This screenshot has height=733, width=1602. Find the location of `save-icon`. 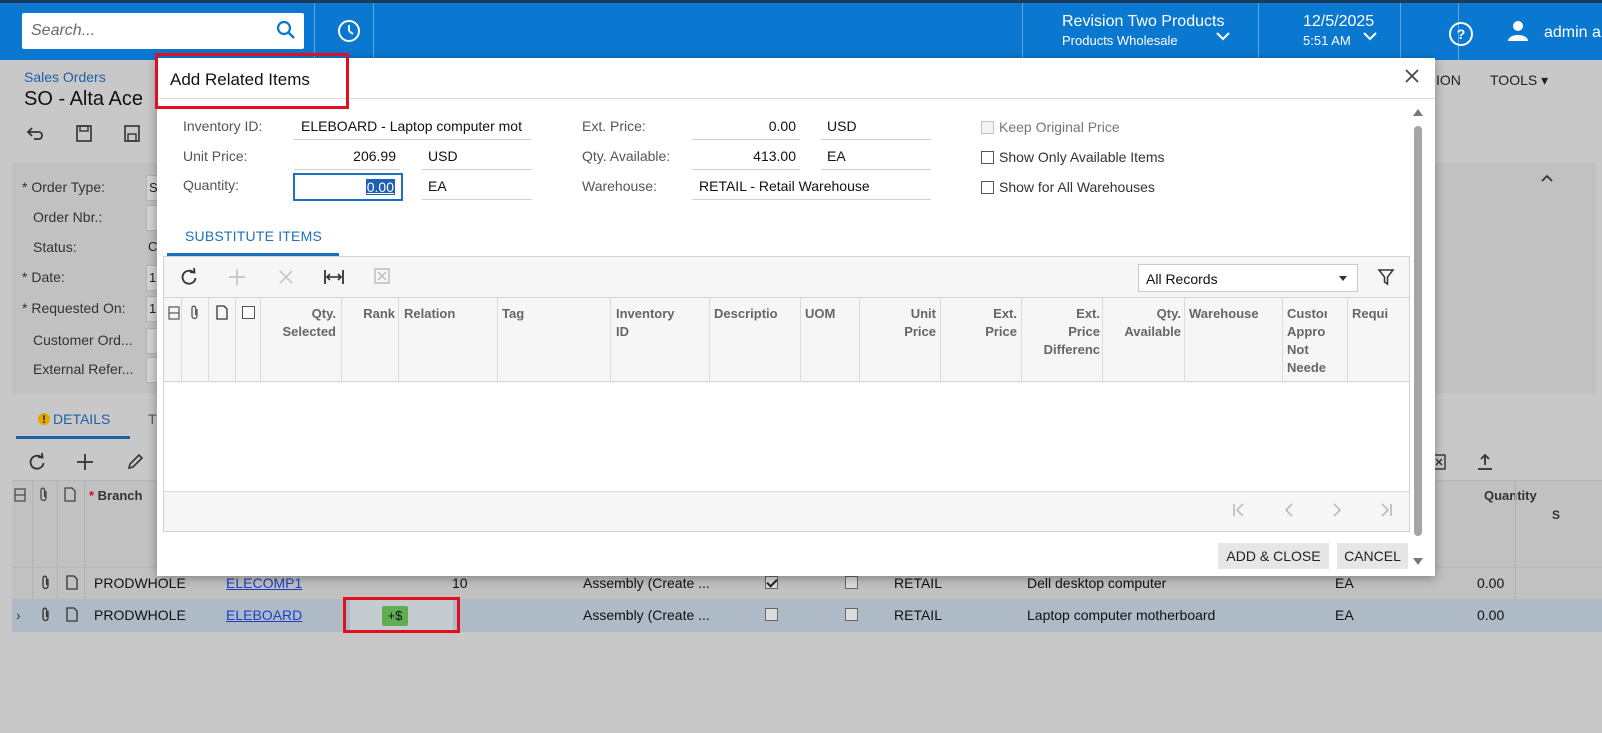

save-icon is located at coordinates (132, 135).